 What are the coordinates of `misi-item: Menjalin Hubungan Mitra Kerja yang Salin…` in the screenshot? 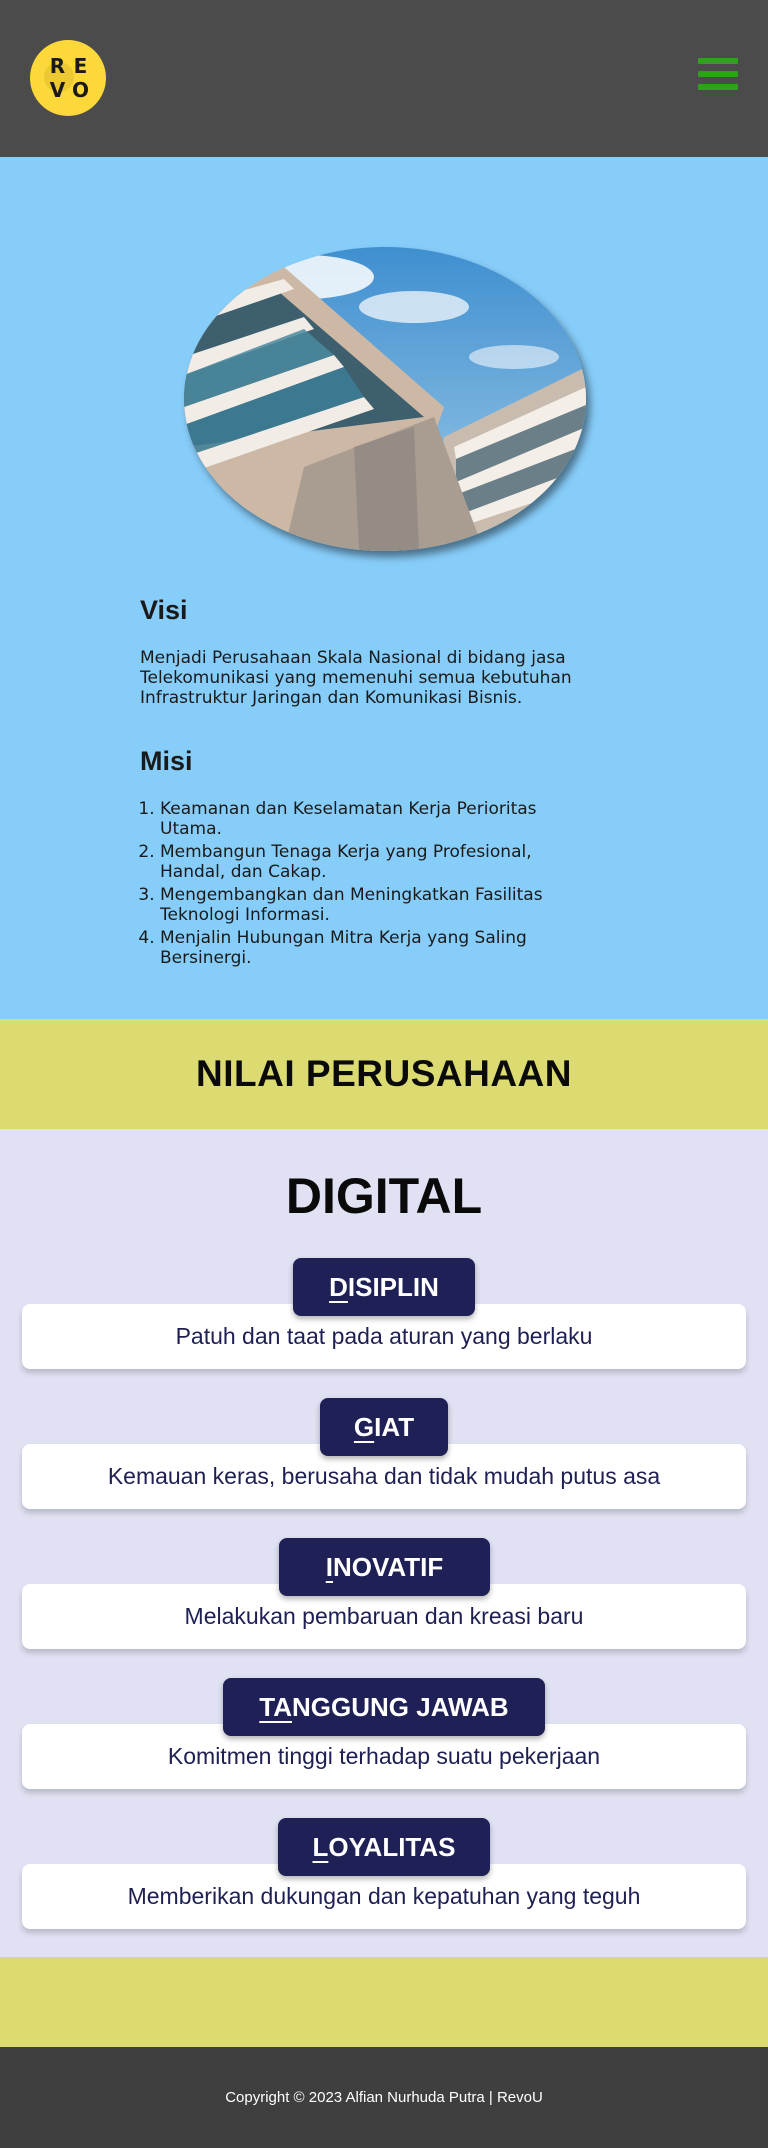 It's located at (380, 948).